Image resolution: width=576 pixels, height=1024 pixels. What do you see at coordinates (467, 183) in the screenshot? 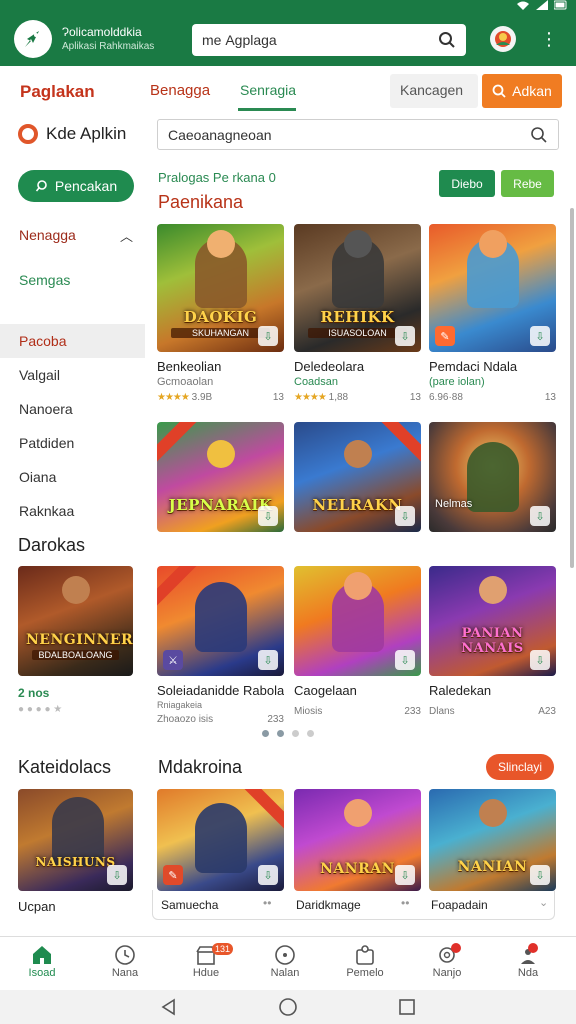
I see `filter-pill-a: Diebo` at bounding box center [467, 183].